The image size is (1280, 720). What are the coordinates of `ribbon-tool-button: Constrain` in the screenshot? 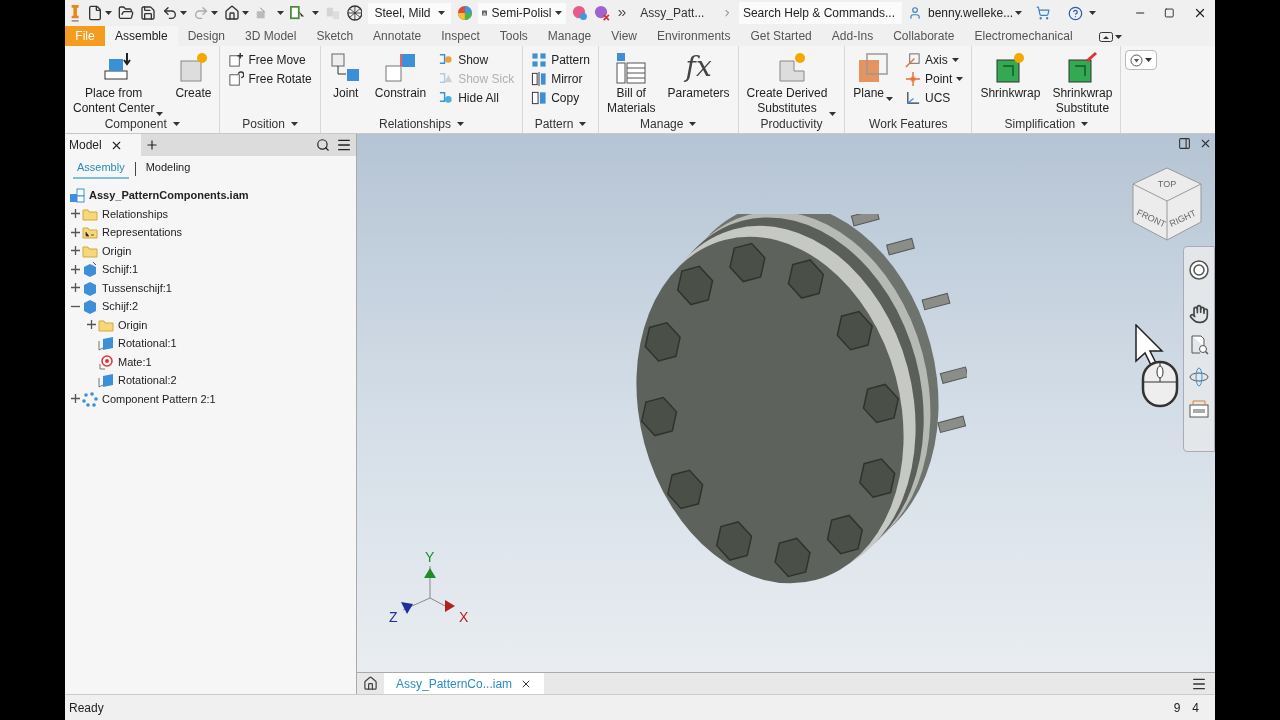 It's located at (400, 75).